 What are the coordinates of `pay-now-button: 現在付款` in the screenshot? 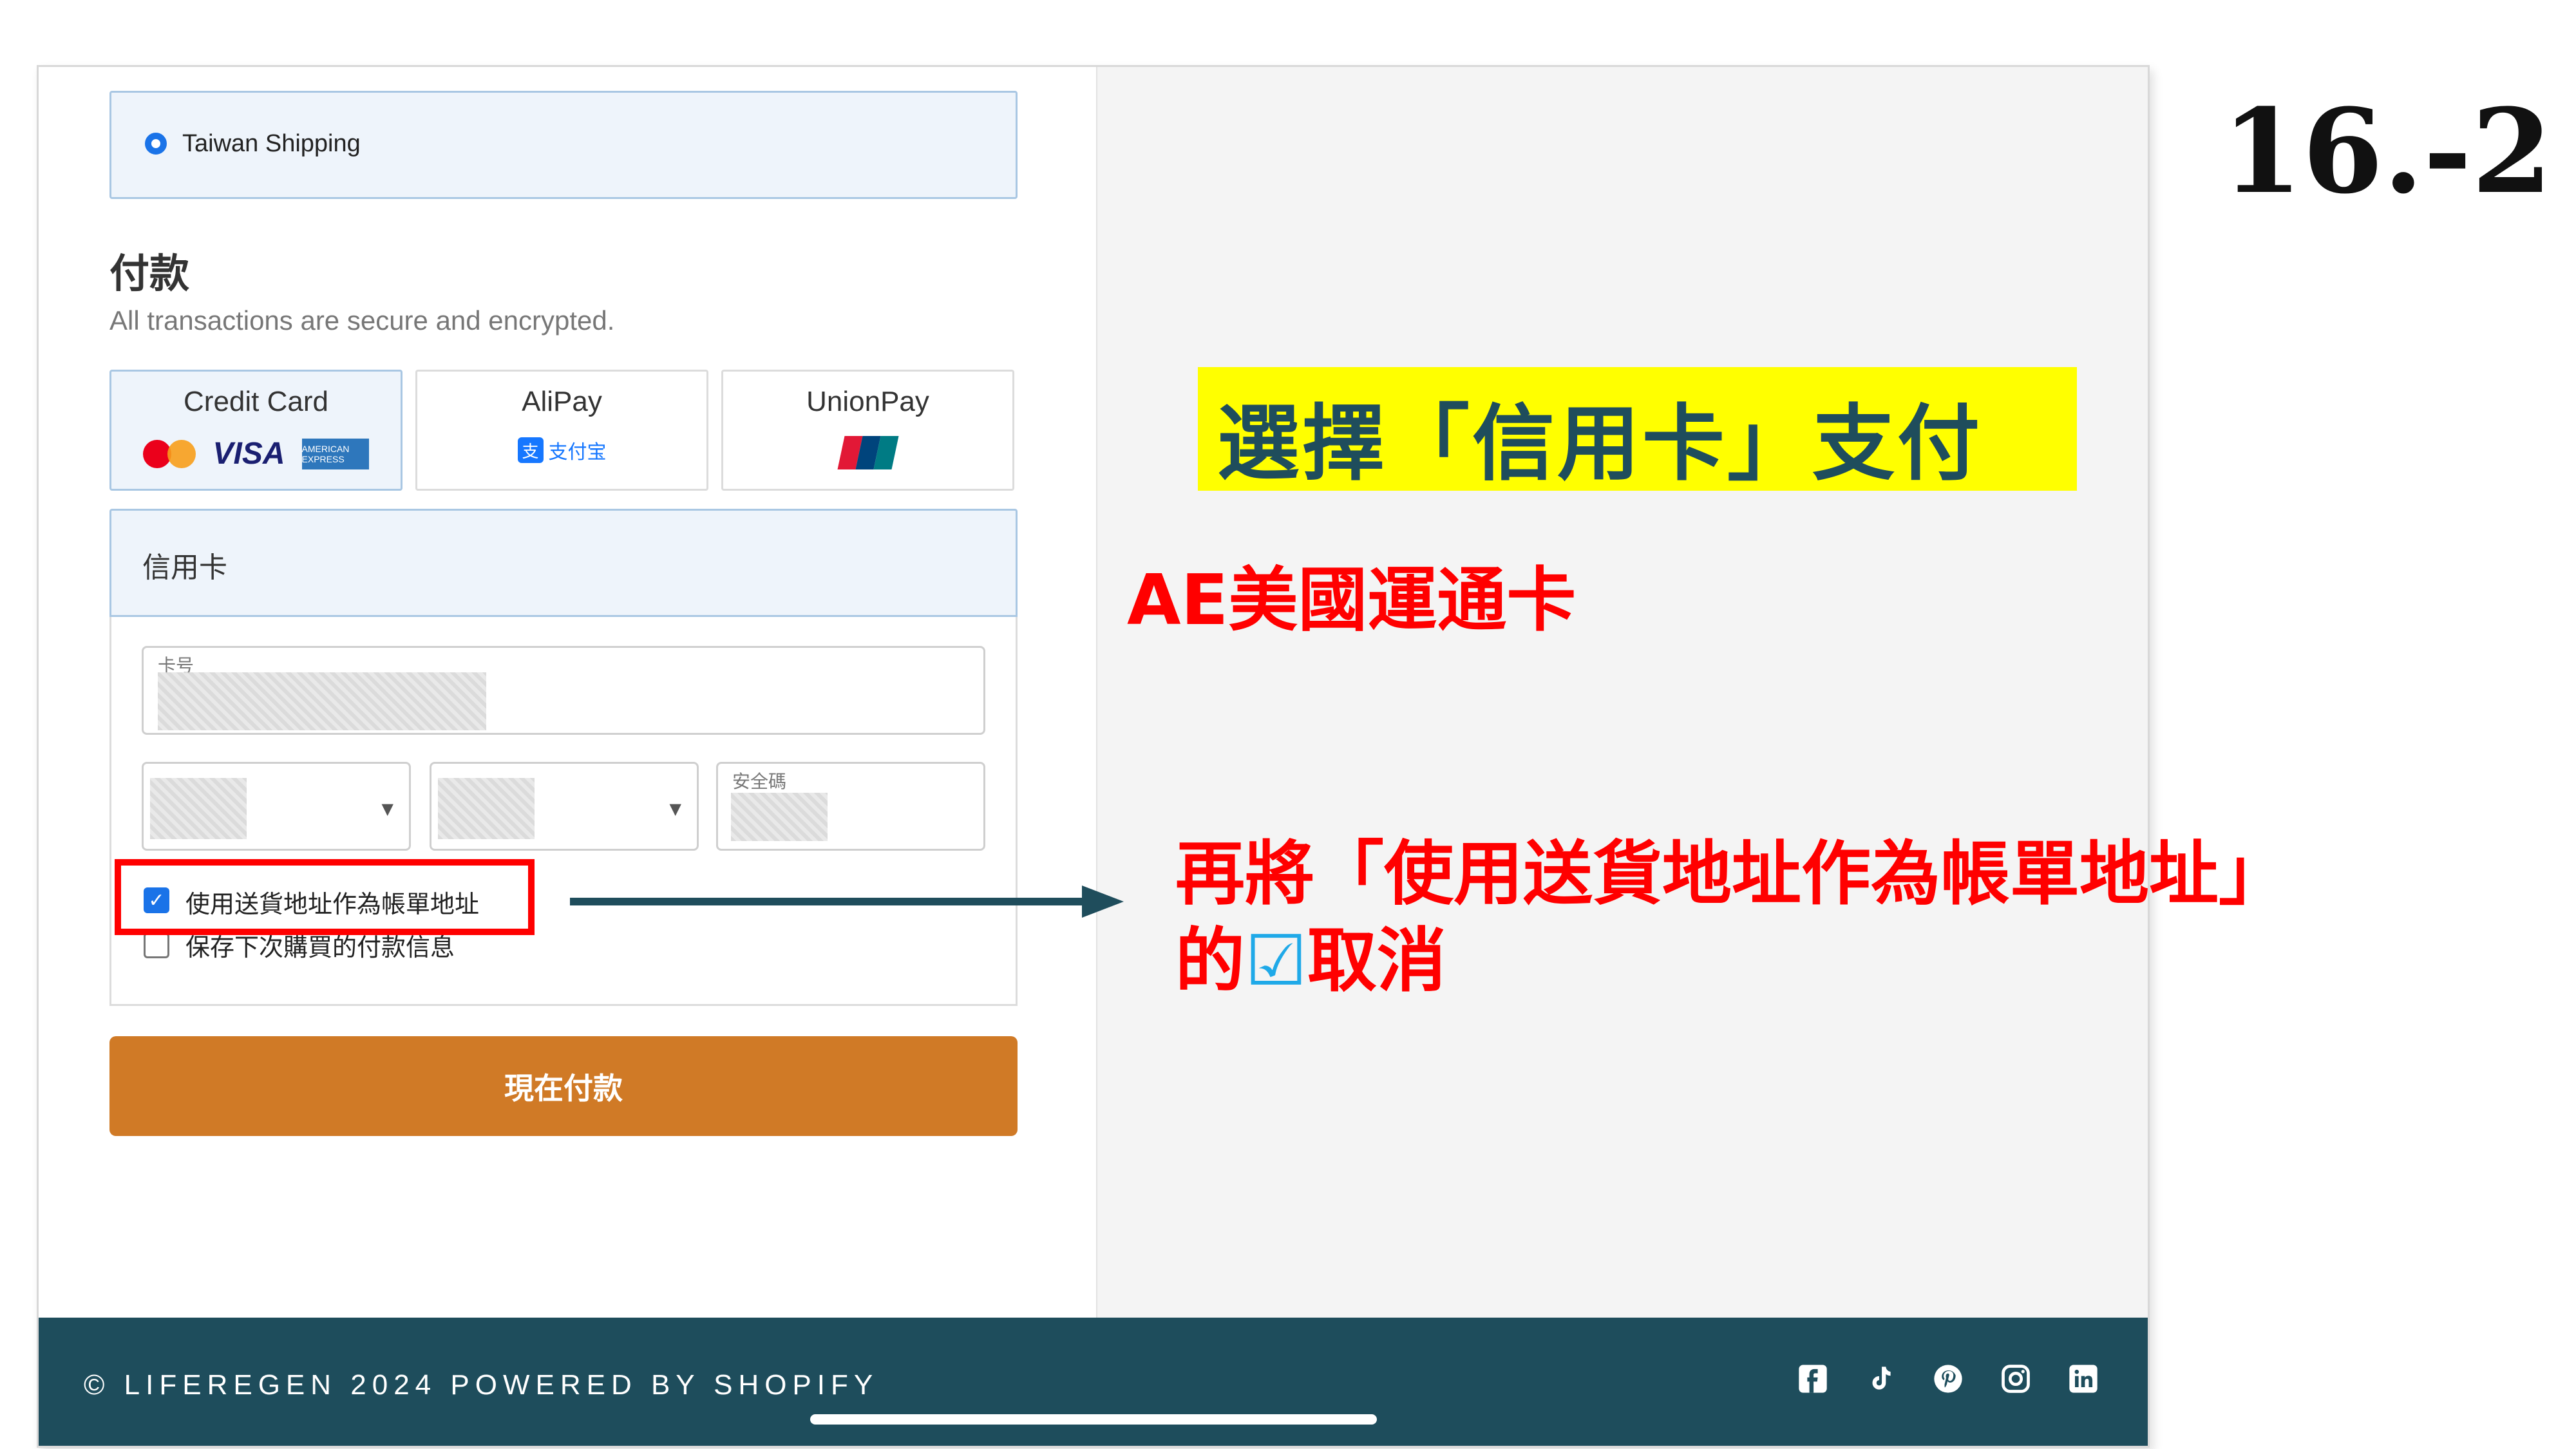 It's located at (563, 1086).